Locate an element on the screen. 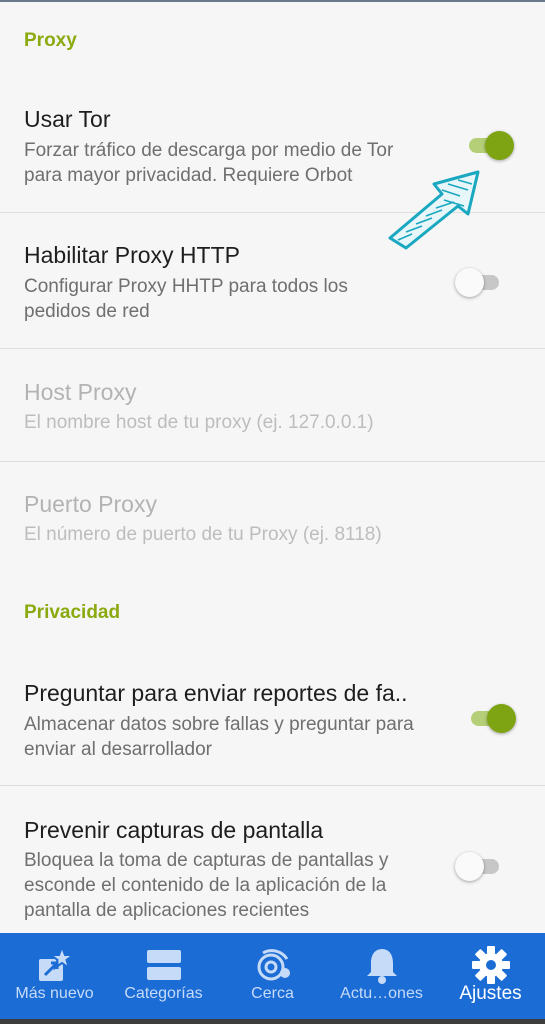 The image size is (545, 1024). nearby-icon is located at coordinates (273, 965).